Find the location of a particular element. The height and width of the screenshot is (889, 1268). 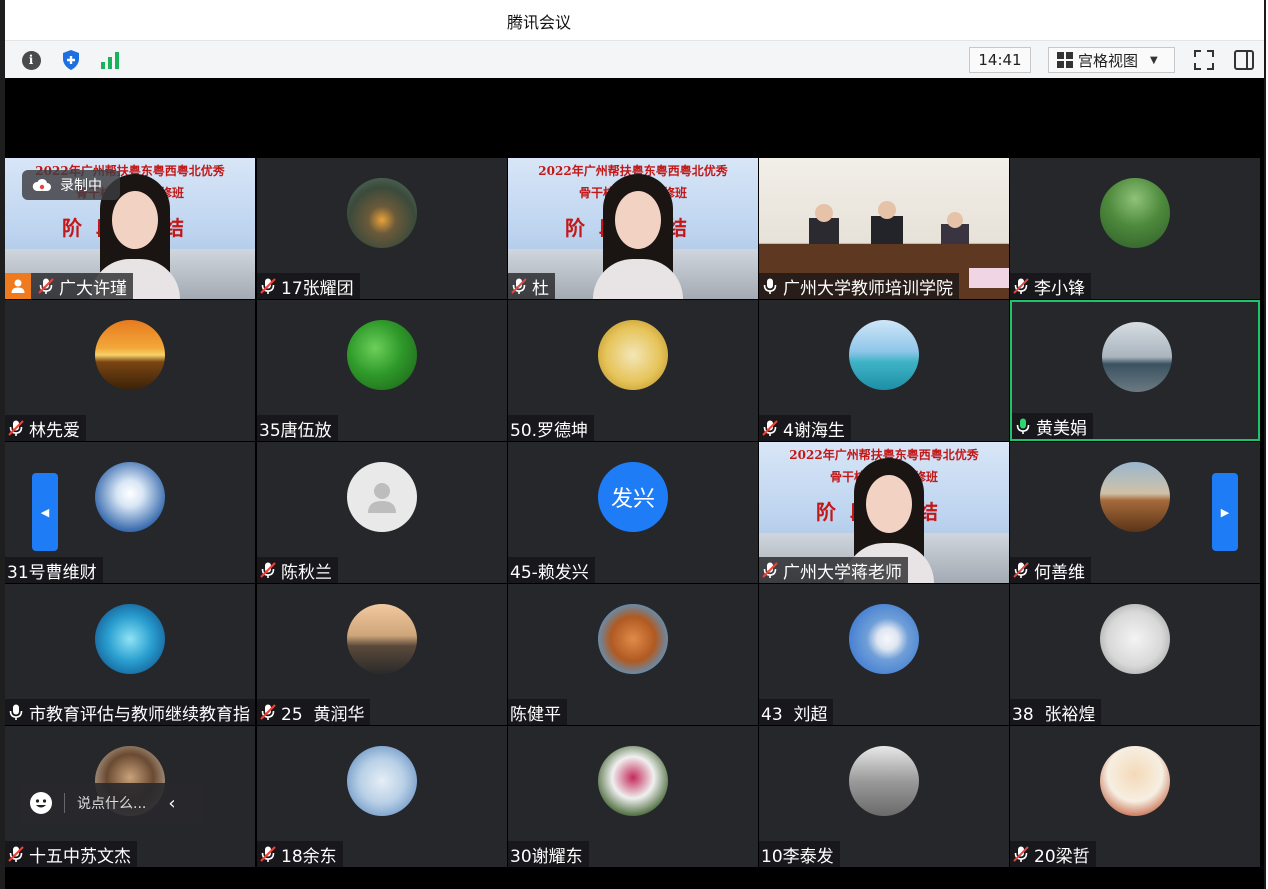

participant-tile: 2022年广州帮扶粤东粤西粤北优秀骨干校长高端研修班阶段总结广州大学蒋老师 is located at coordinates (884, 512).